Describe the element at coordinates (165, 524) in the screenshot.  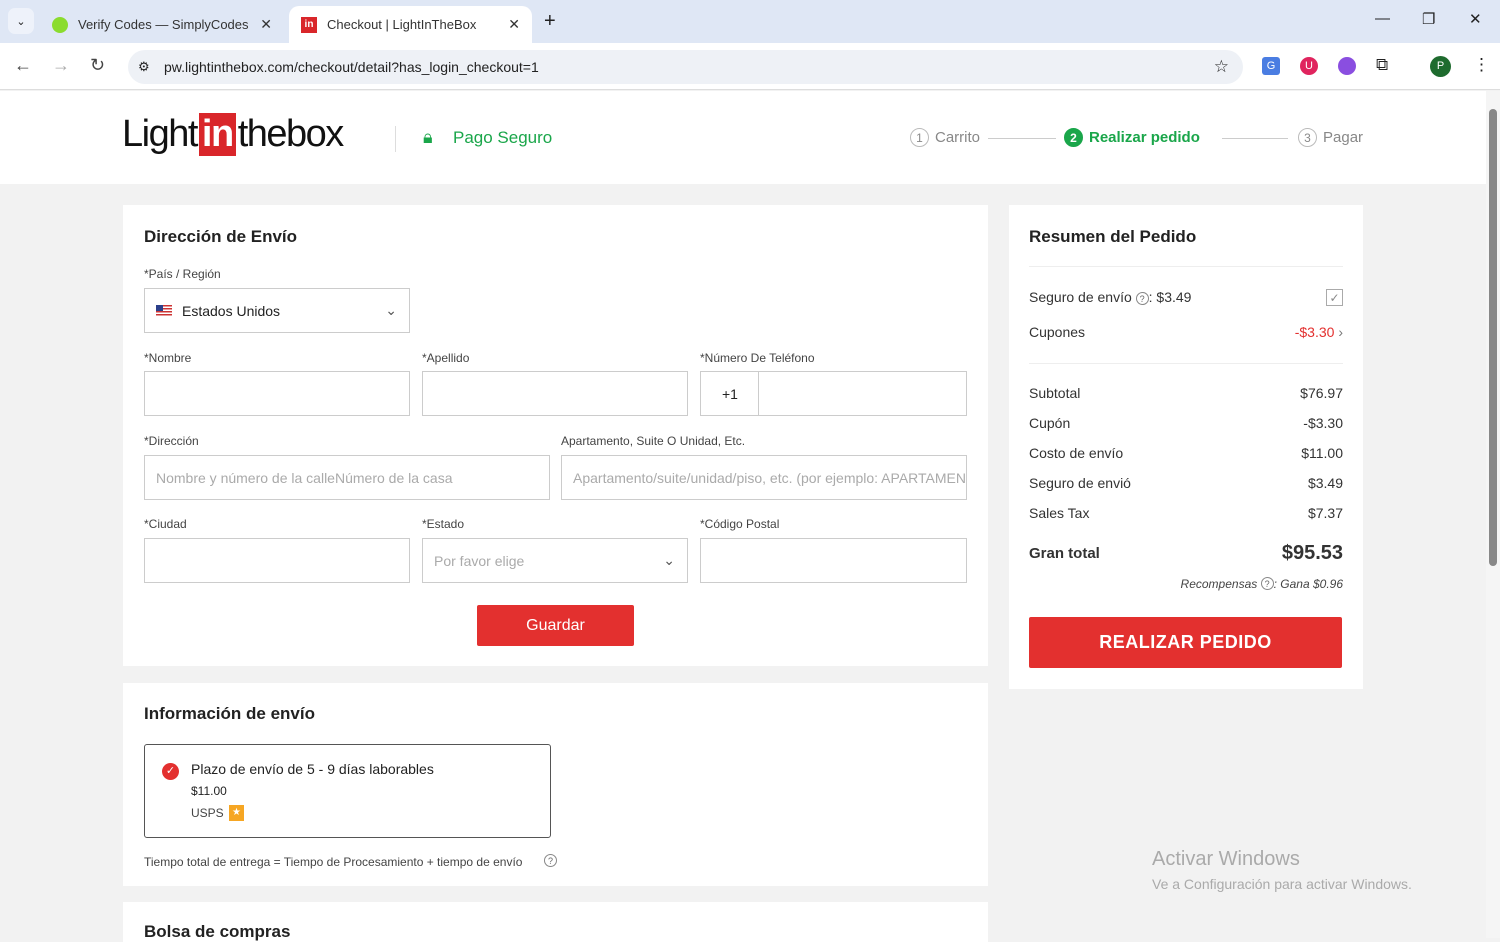
I see `city-label: *Ciudad` at that location.